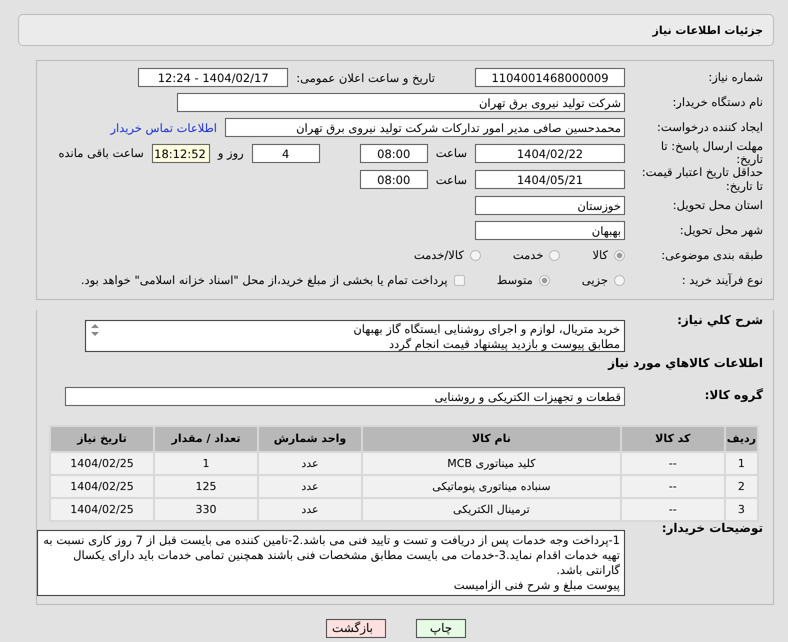 The height and width of the screenshot is (642, 788). I want to click on scroll-arrows-icon, so click(95, 329).